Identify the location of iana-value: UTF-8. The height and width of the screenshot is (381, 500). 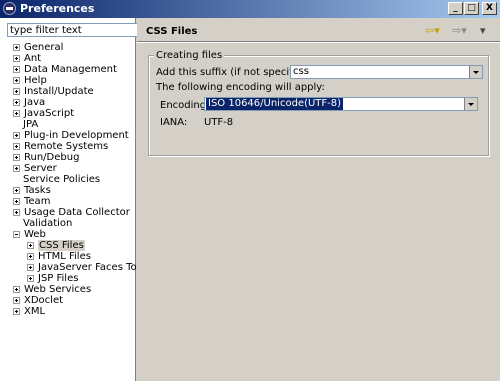
(219, 122).